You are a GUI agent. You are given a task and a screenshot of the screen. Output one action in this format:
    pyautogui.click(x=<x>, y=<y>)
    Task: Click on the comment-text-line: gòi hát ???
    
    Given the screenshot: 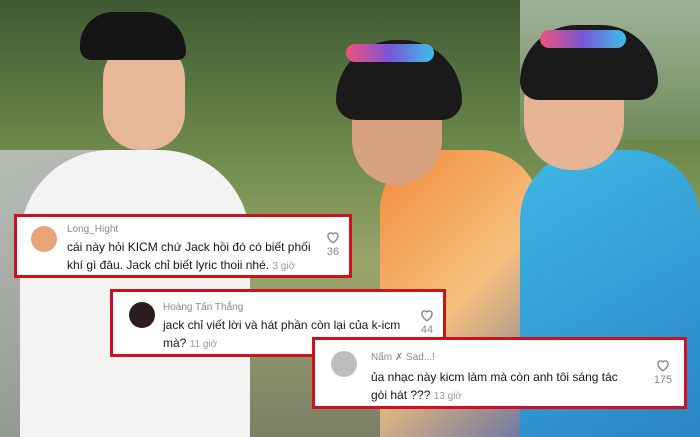 What is the action you would take?
    pyautogui.click(x=401, y=395)
    